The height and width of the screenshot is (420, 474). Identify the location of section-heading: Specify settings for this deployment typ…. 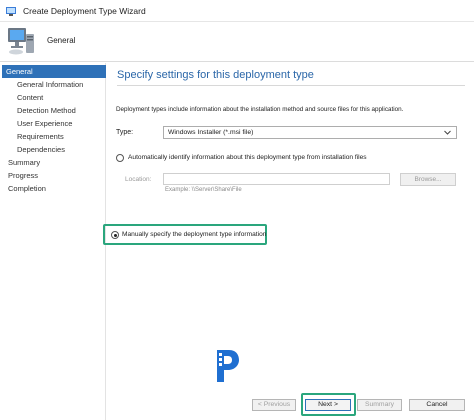
(215, 75).